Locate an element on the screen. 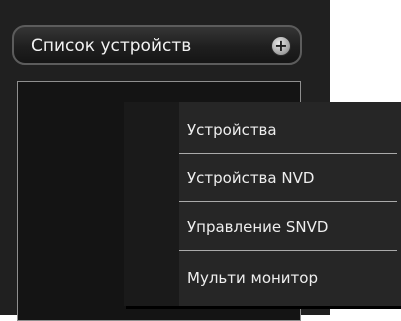  menu-item-devices: Устройства is located at coordinates (290, 130).